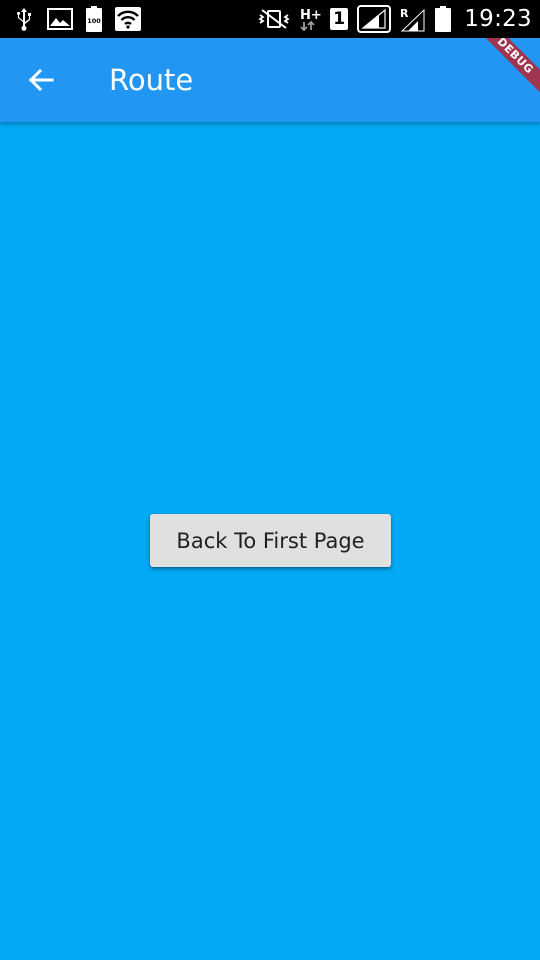 This screenshot has width=540, height=960. Describe the element at coordinates (151, 80) in the screenshot. I see `page-title: Route` at that location.